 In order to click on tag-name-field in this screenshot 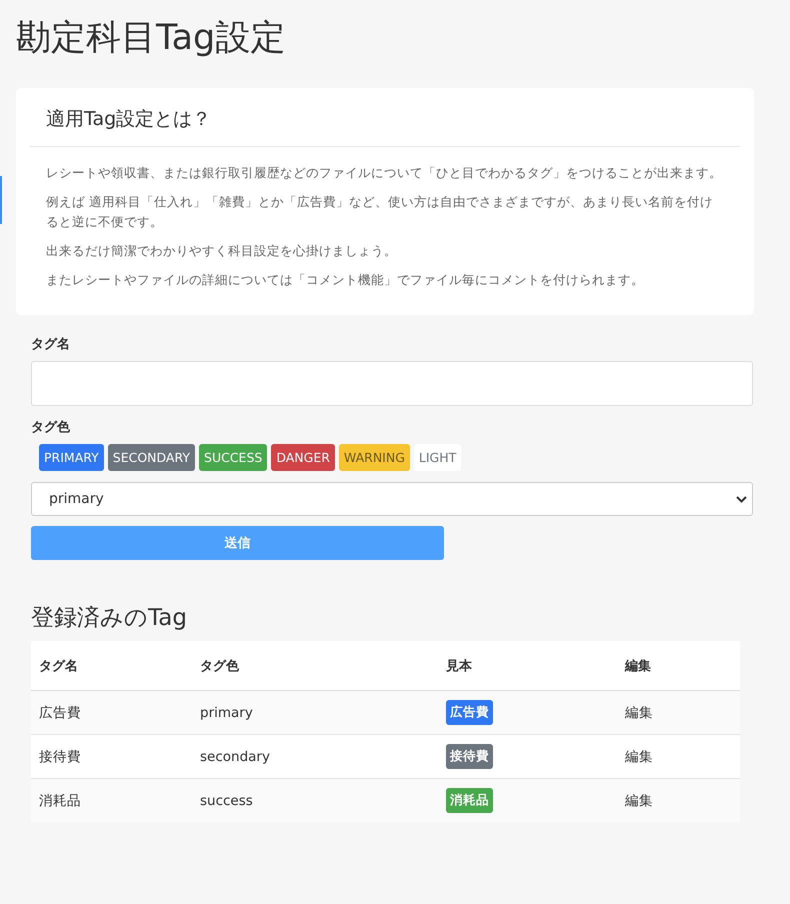, I will do `click(392, 383)`.